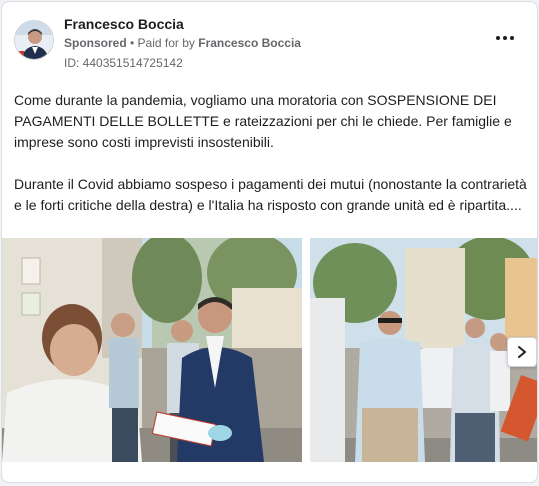 The width and height of the screenshot is (539, 486). I want to click on avatar-photo-icon, so click(34, 40).